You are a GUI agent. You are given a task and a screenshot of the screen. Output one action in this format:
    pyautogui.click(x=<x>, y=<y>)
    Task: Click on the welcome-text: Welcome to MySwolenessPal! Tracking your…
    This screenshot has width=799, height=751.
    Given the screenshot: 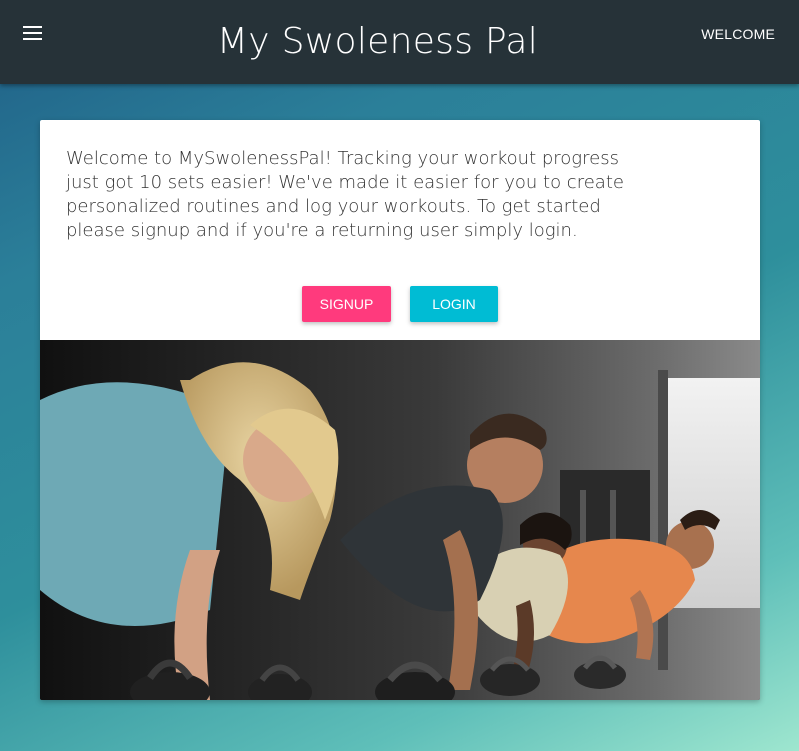 What is the action you would take?
    pyautogui.click(x=345, y=194)
    